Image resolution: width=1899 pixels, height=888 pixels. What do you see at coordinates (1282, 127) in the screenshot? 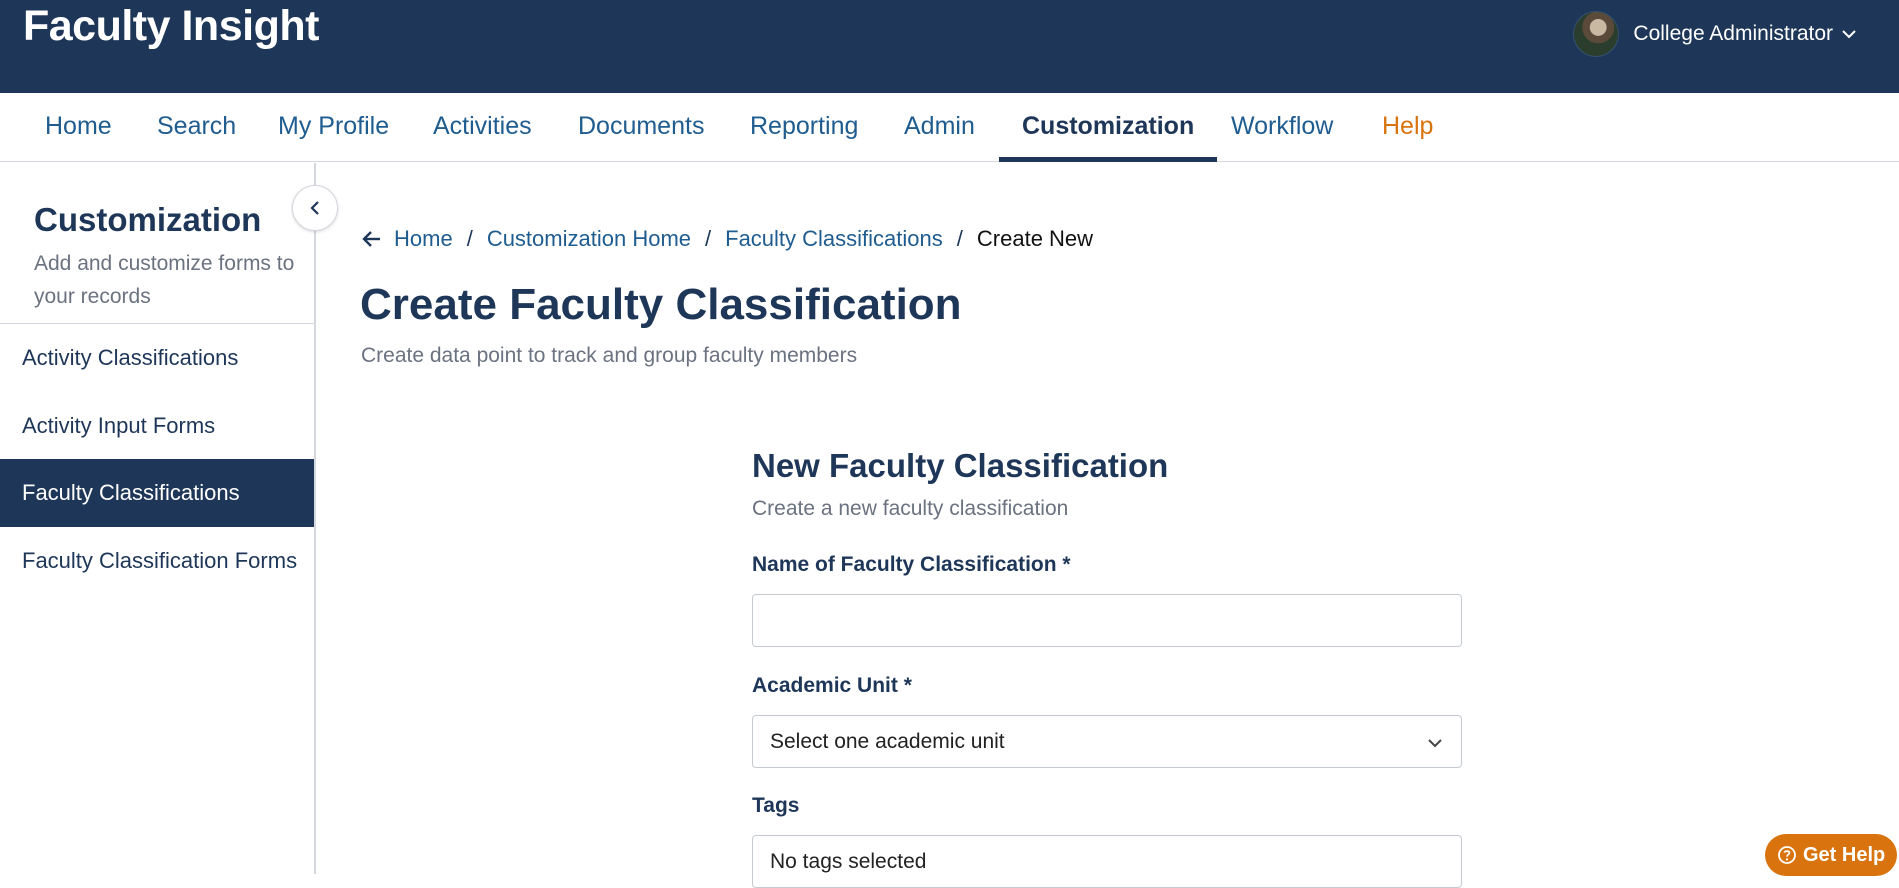
I see `nav-workflow: Workflow` at bounding box center [1282, 127].